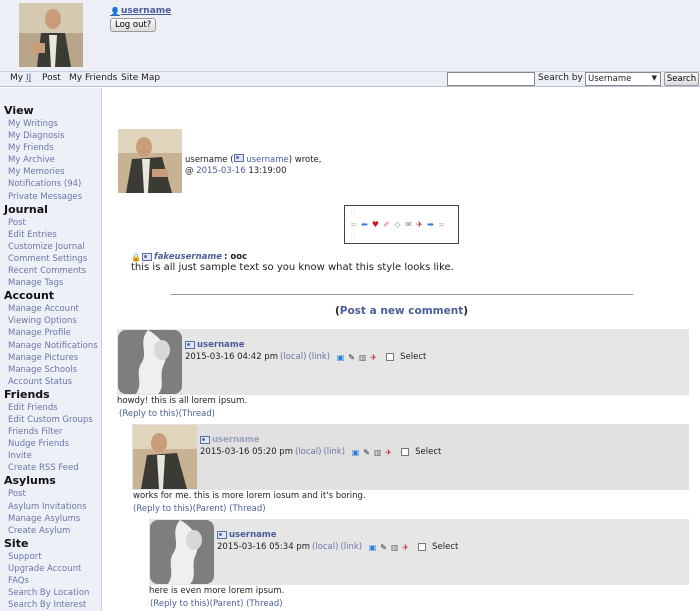  Describe the element at coordinates (397, 224) in the screenshot. I see `tag-icon: ◇` at that location.